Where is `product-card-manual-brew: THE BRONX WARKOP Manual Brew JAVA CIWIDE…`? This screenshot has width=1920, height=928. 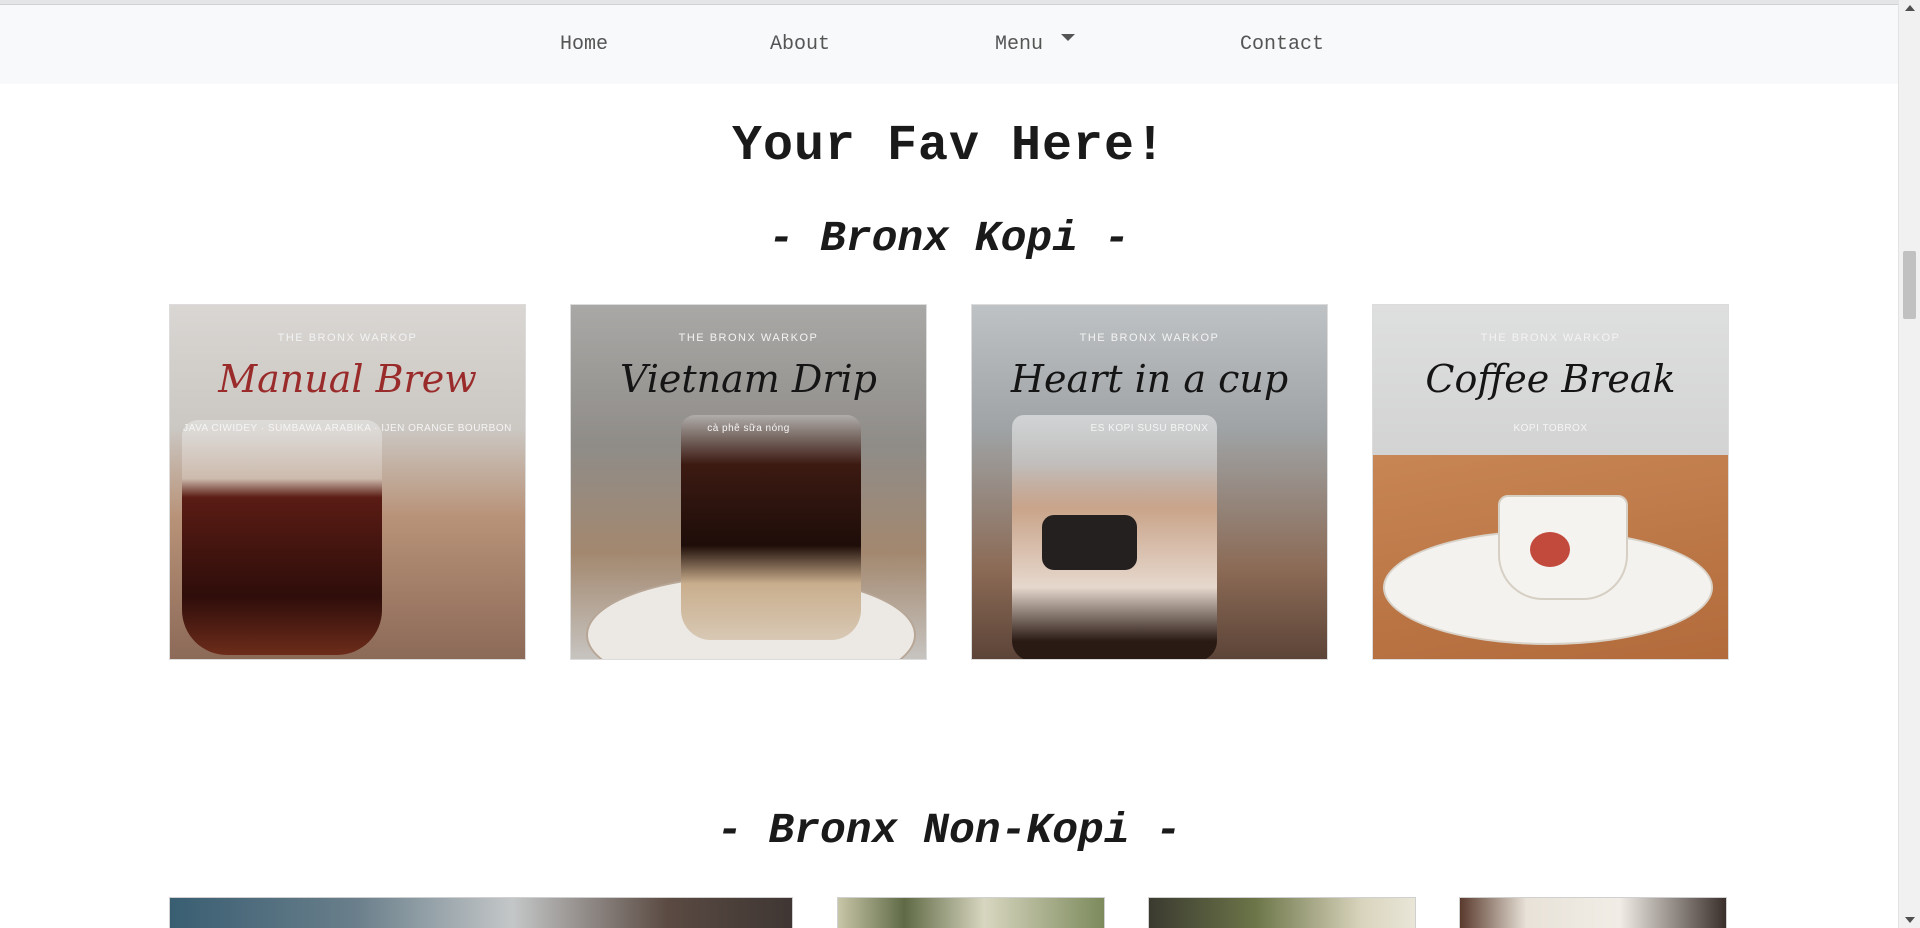 product-card-manual-brew: THE BRONX WARKOP Manual Brew JAVA CIWIDE… is located at coordinates (347, 482).